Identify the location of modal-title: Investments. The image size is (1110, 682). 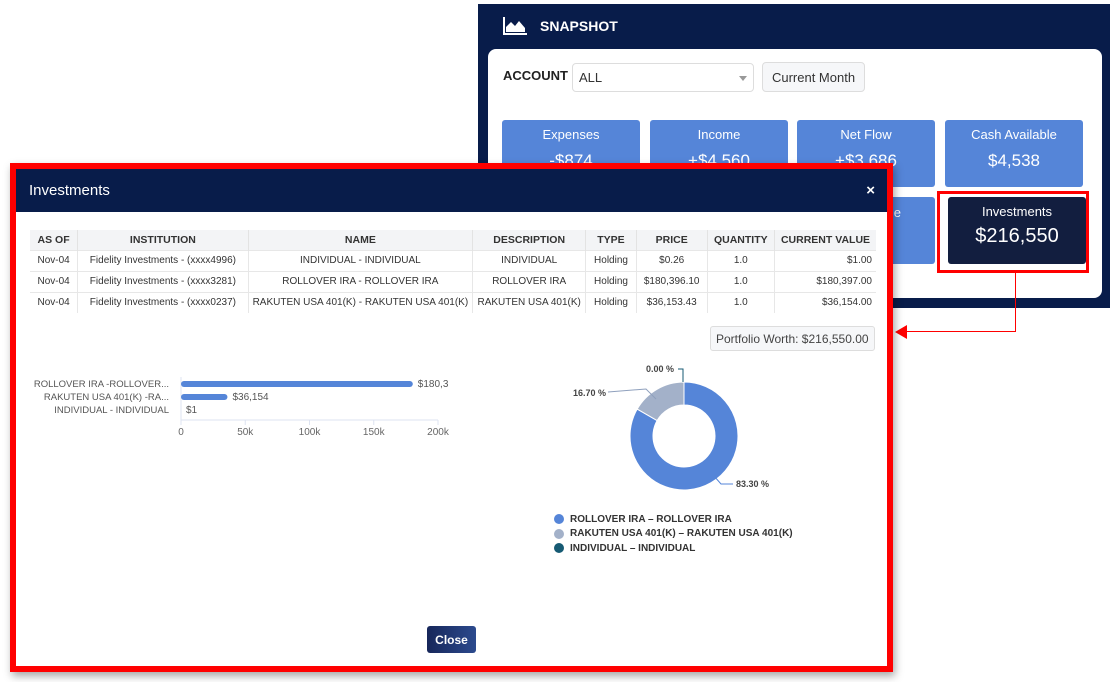
(69, 190).